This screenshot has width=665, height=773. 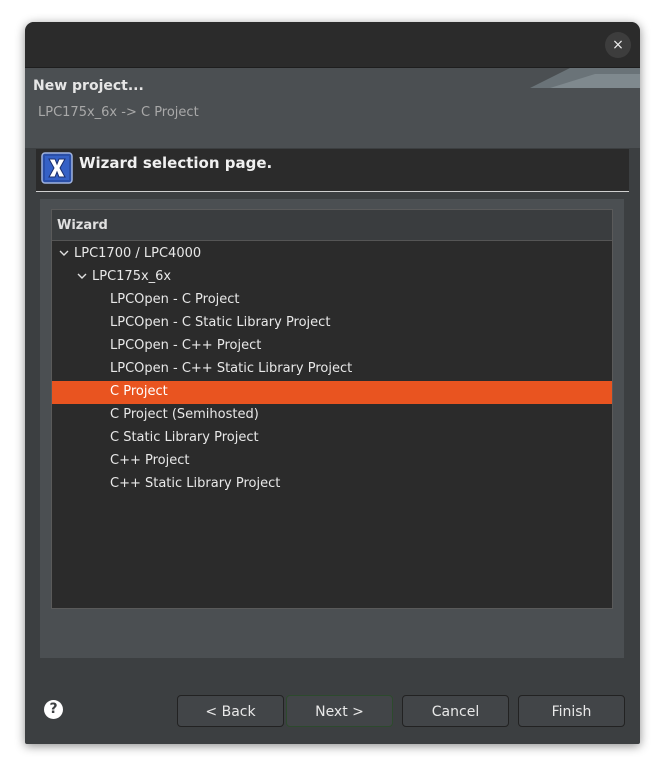 I want to click on tree-item: LPCOpen - C++ Static Library Project, so click(x=332, y=369).